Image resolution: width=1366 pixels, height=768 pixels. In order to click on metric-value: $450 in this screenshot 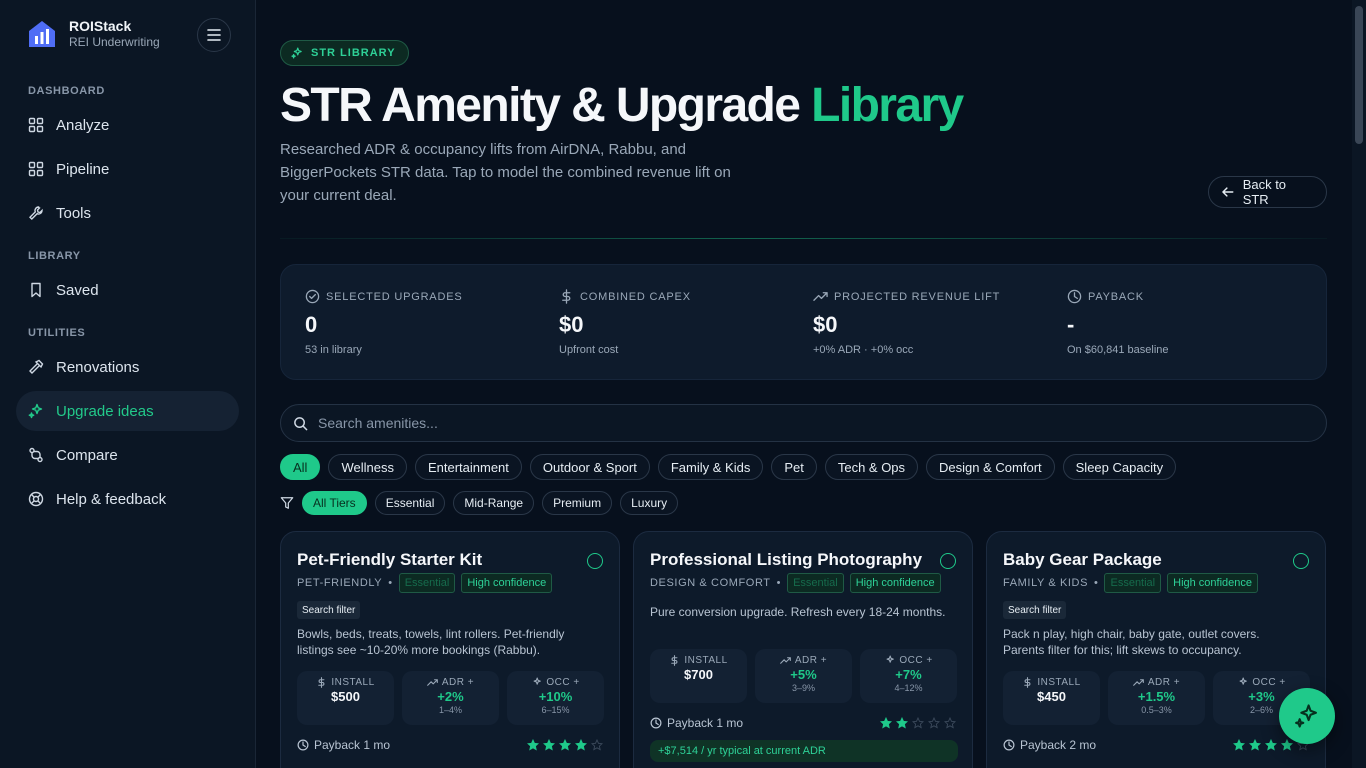, I will do `click(1051, 696)`.